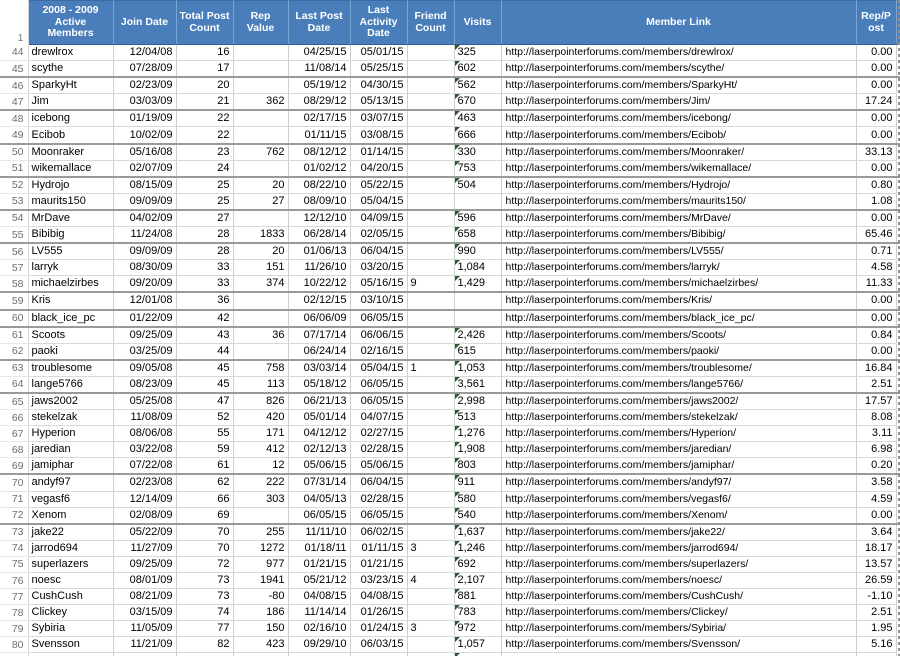 The width and height of the screenshot is (900, 656). I want to click on cell-last-post-date: 07/17/14, so click(319, 335).